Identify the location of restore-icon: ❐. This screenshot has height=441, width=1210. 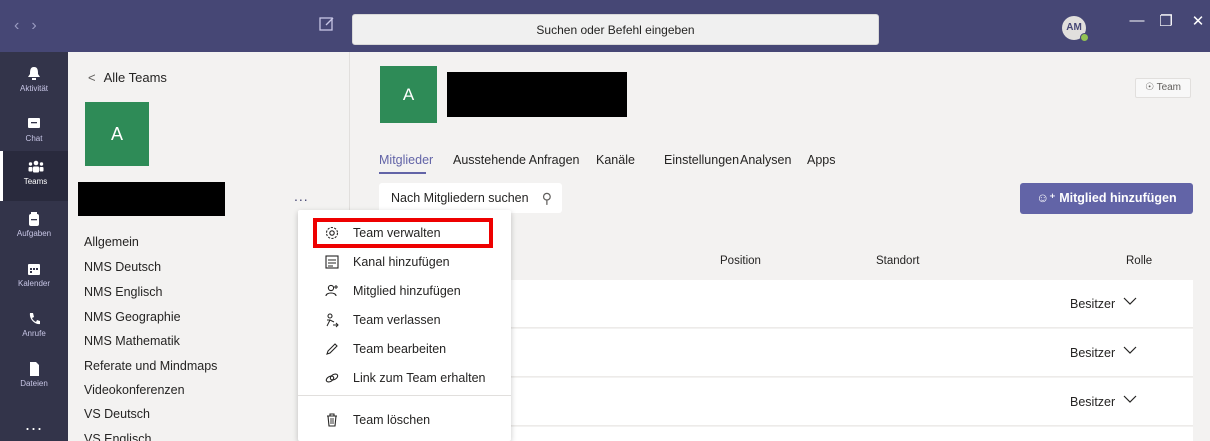
(1166, 21).